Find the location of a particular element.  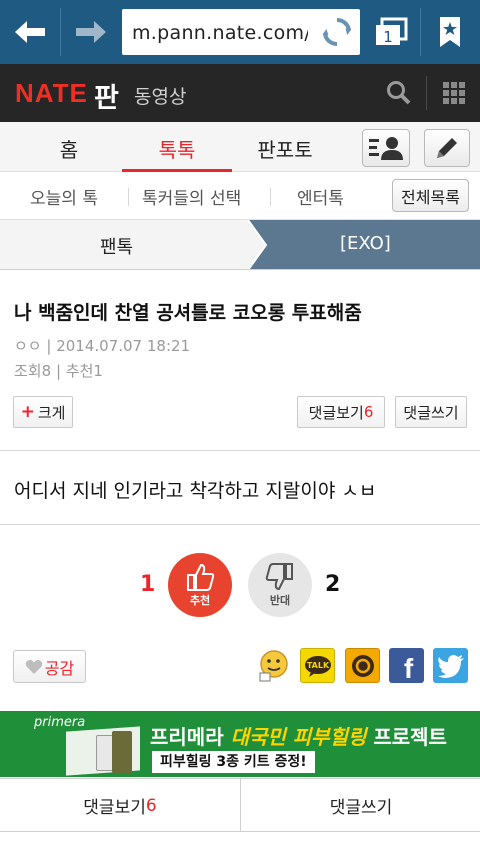

all-list-button: 전체목록 is located at coordinates (430, 195).